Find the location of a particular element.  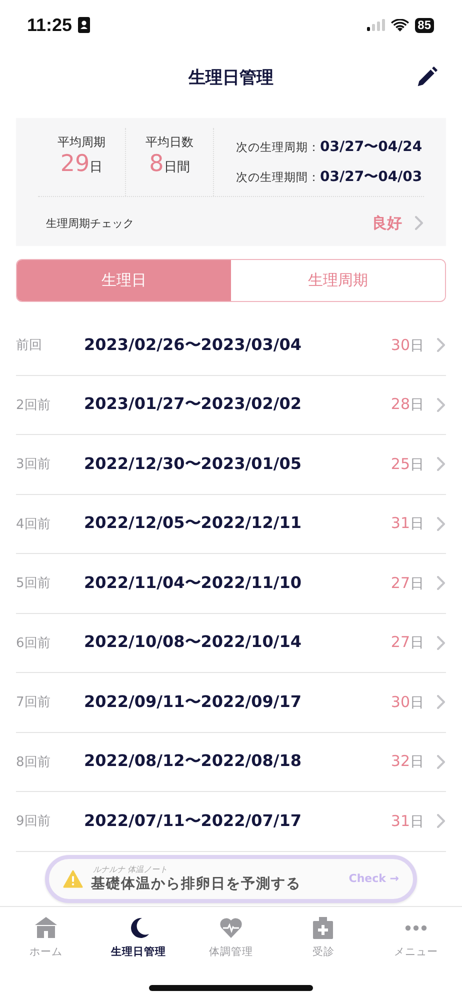

day-count: 32 日 is located at coordinates (407, 762).